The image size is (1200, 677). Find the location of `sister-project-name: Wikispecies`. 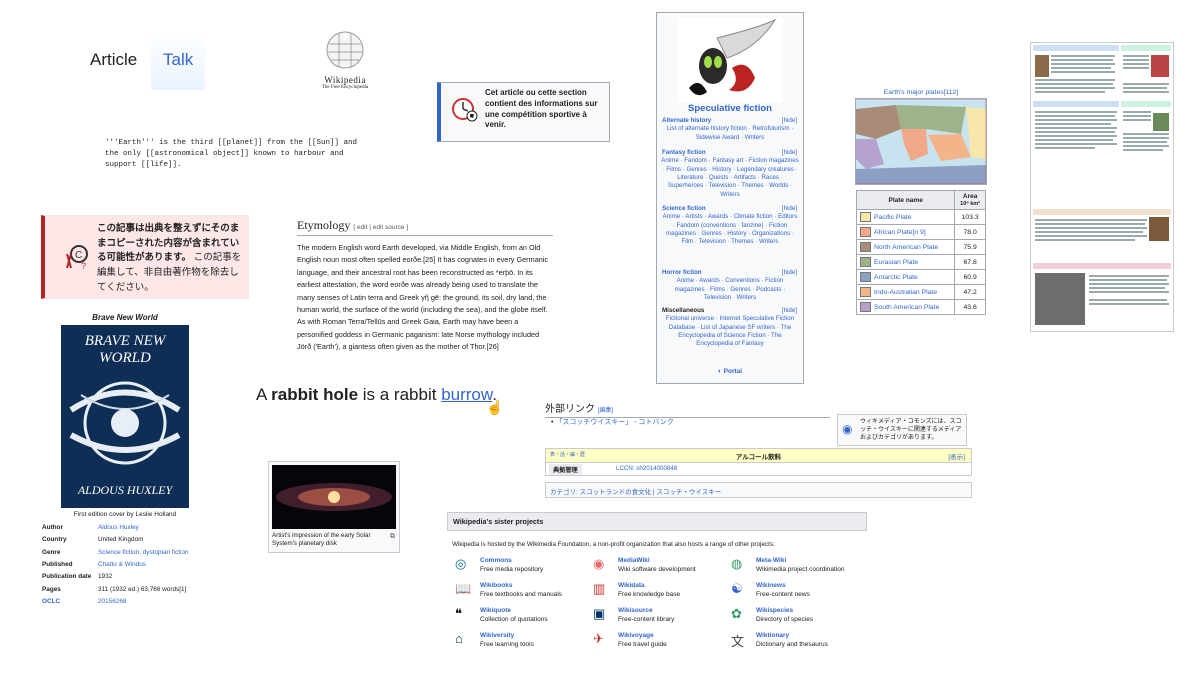

sister-project-name: Wikispecies is located at coordinates (774, 610).